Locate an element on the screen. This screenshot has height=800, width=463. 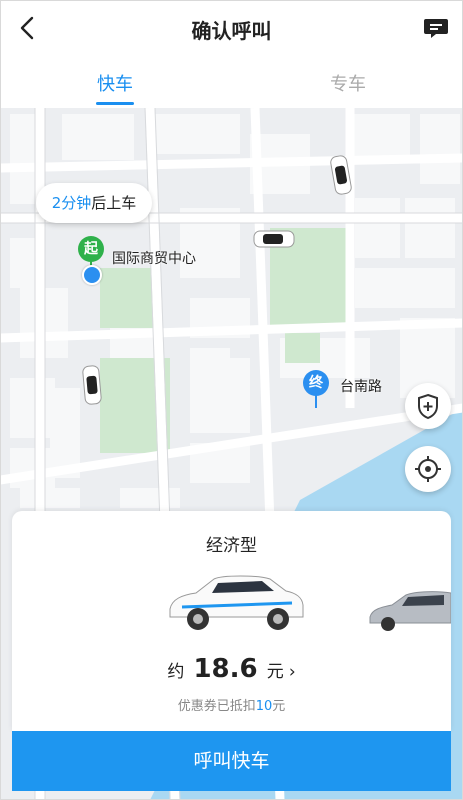
start-location-dot is located at coordinates (92, 275).